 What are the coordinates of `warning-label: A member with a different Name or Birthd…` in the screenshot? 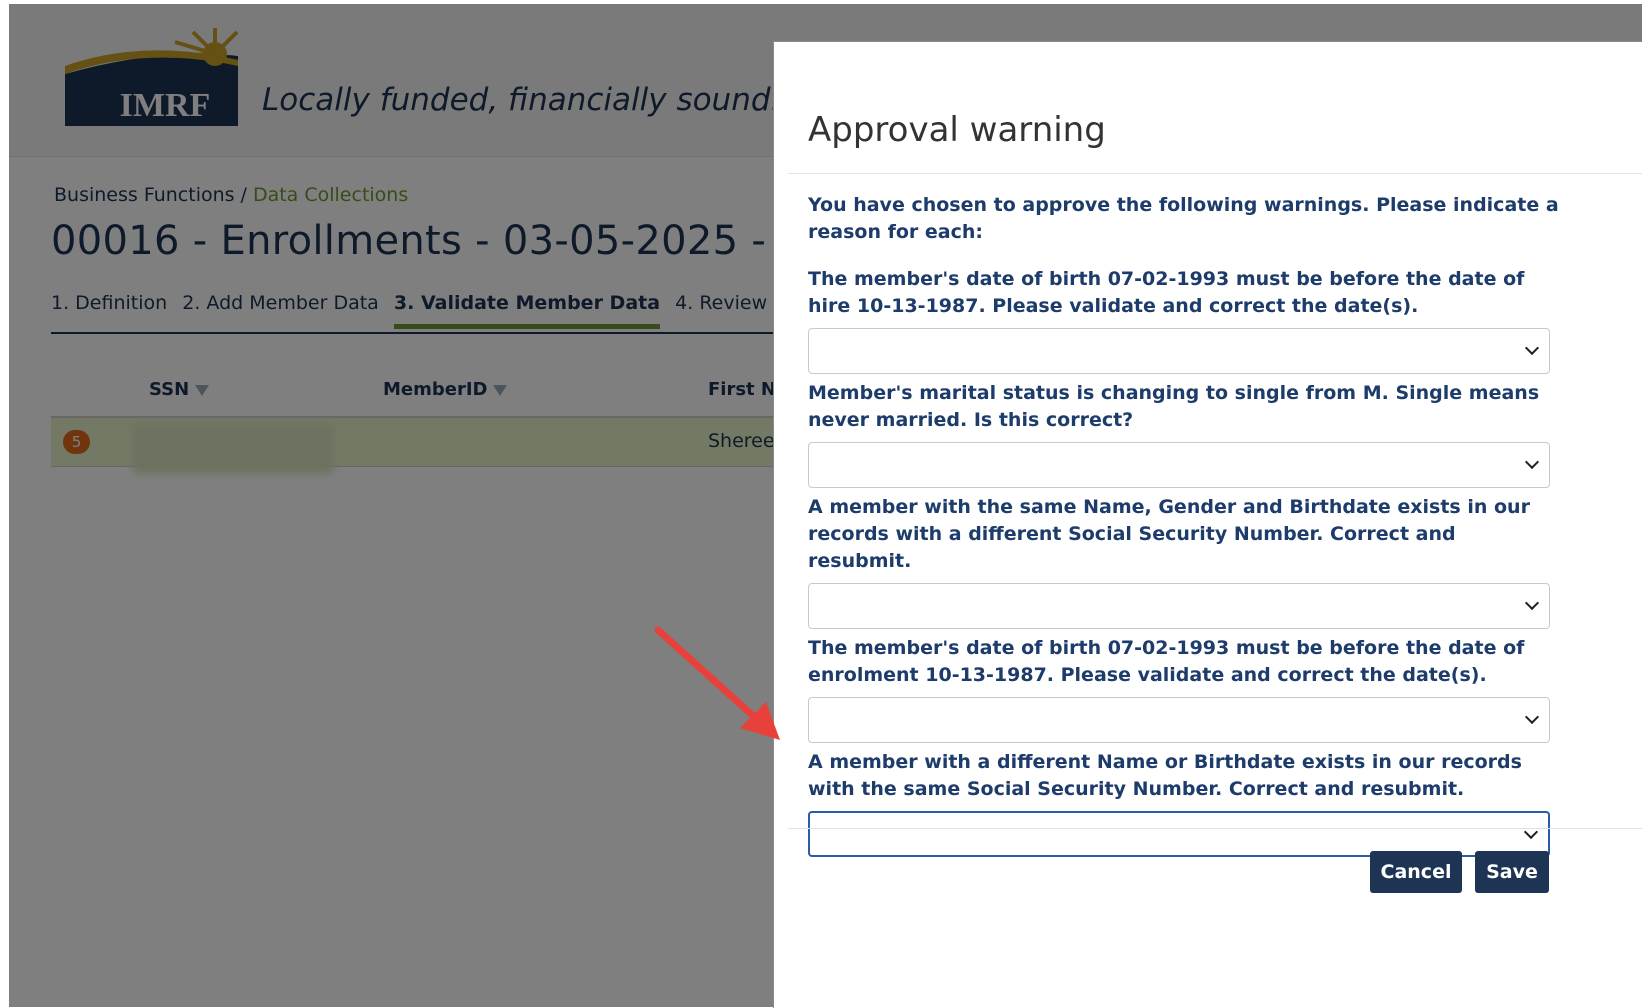 It's located at (1165, 775).